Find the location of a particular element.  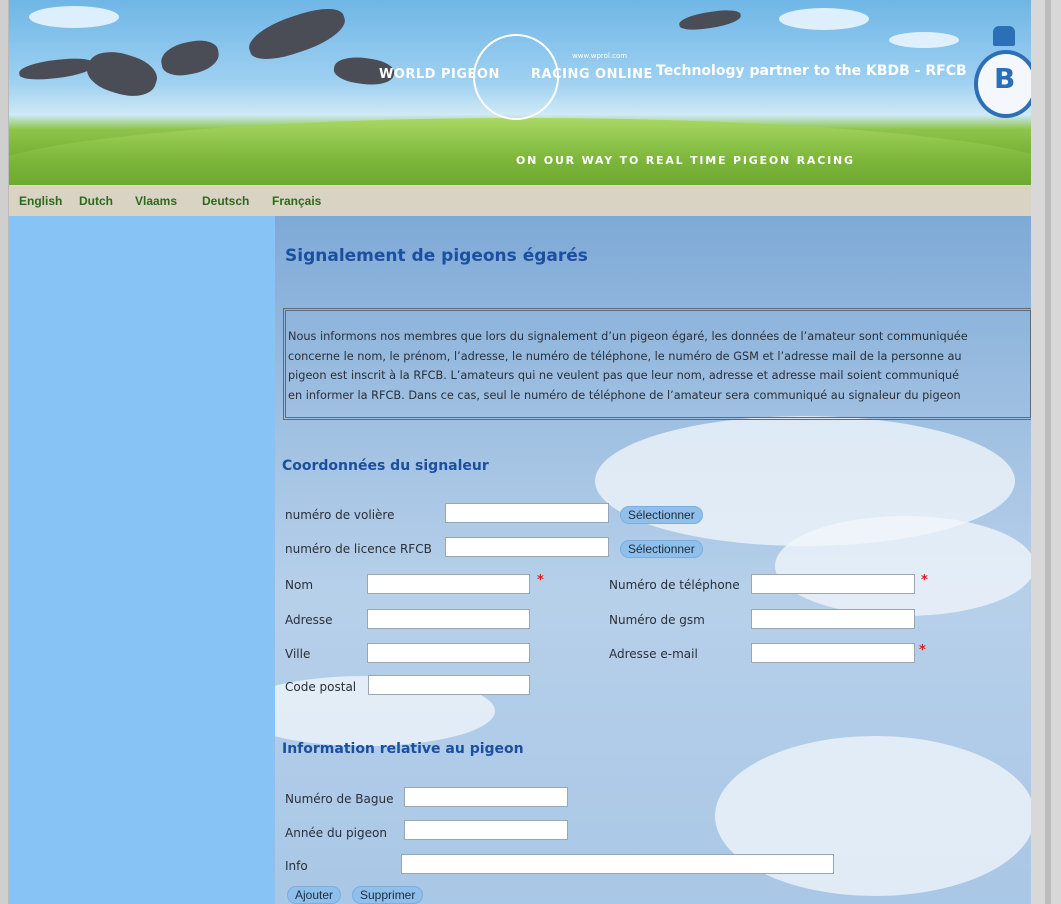

name-label: Nom is located at coordinates (299, 585).